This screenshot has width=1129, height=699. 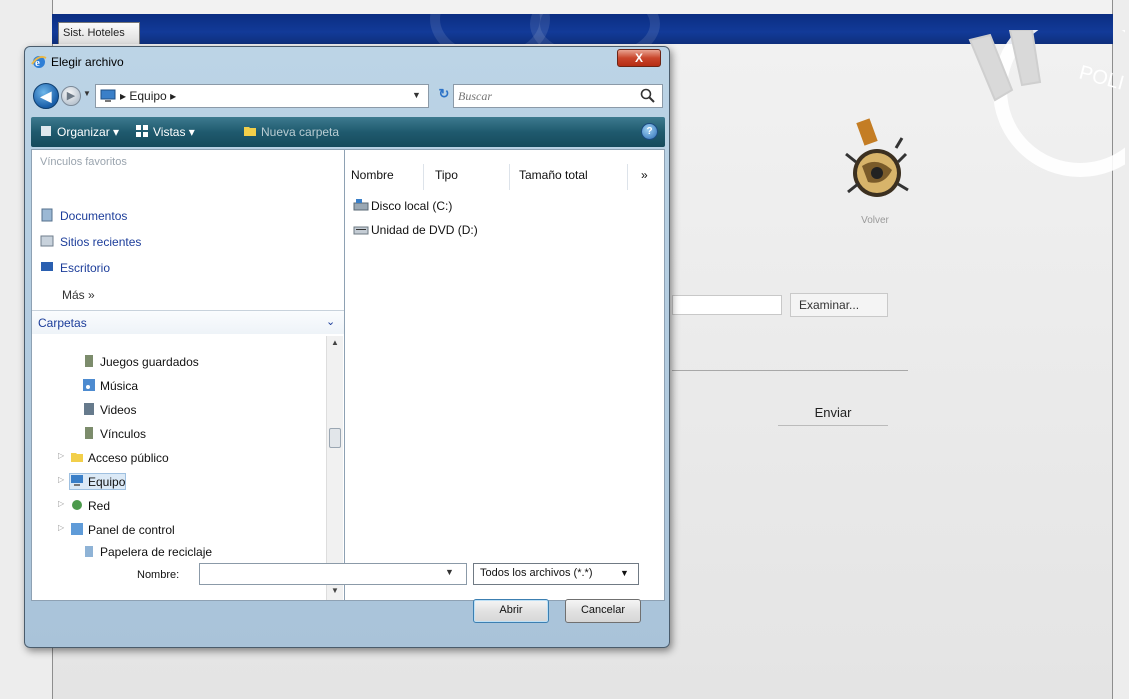 What do you see at coordinates (639, 58) in the screenshot?
I see `close-button: X` at bounding box center [639, 58].